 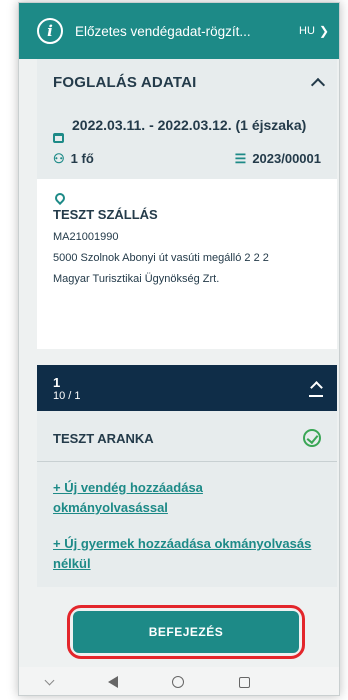 What do you see at coordinates (136, 279) in the screenshot?
I see `operator-name: Magyar Turisztikai Ügynökség Zrt.` at bounding box center [136, 279].